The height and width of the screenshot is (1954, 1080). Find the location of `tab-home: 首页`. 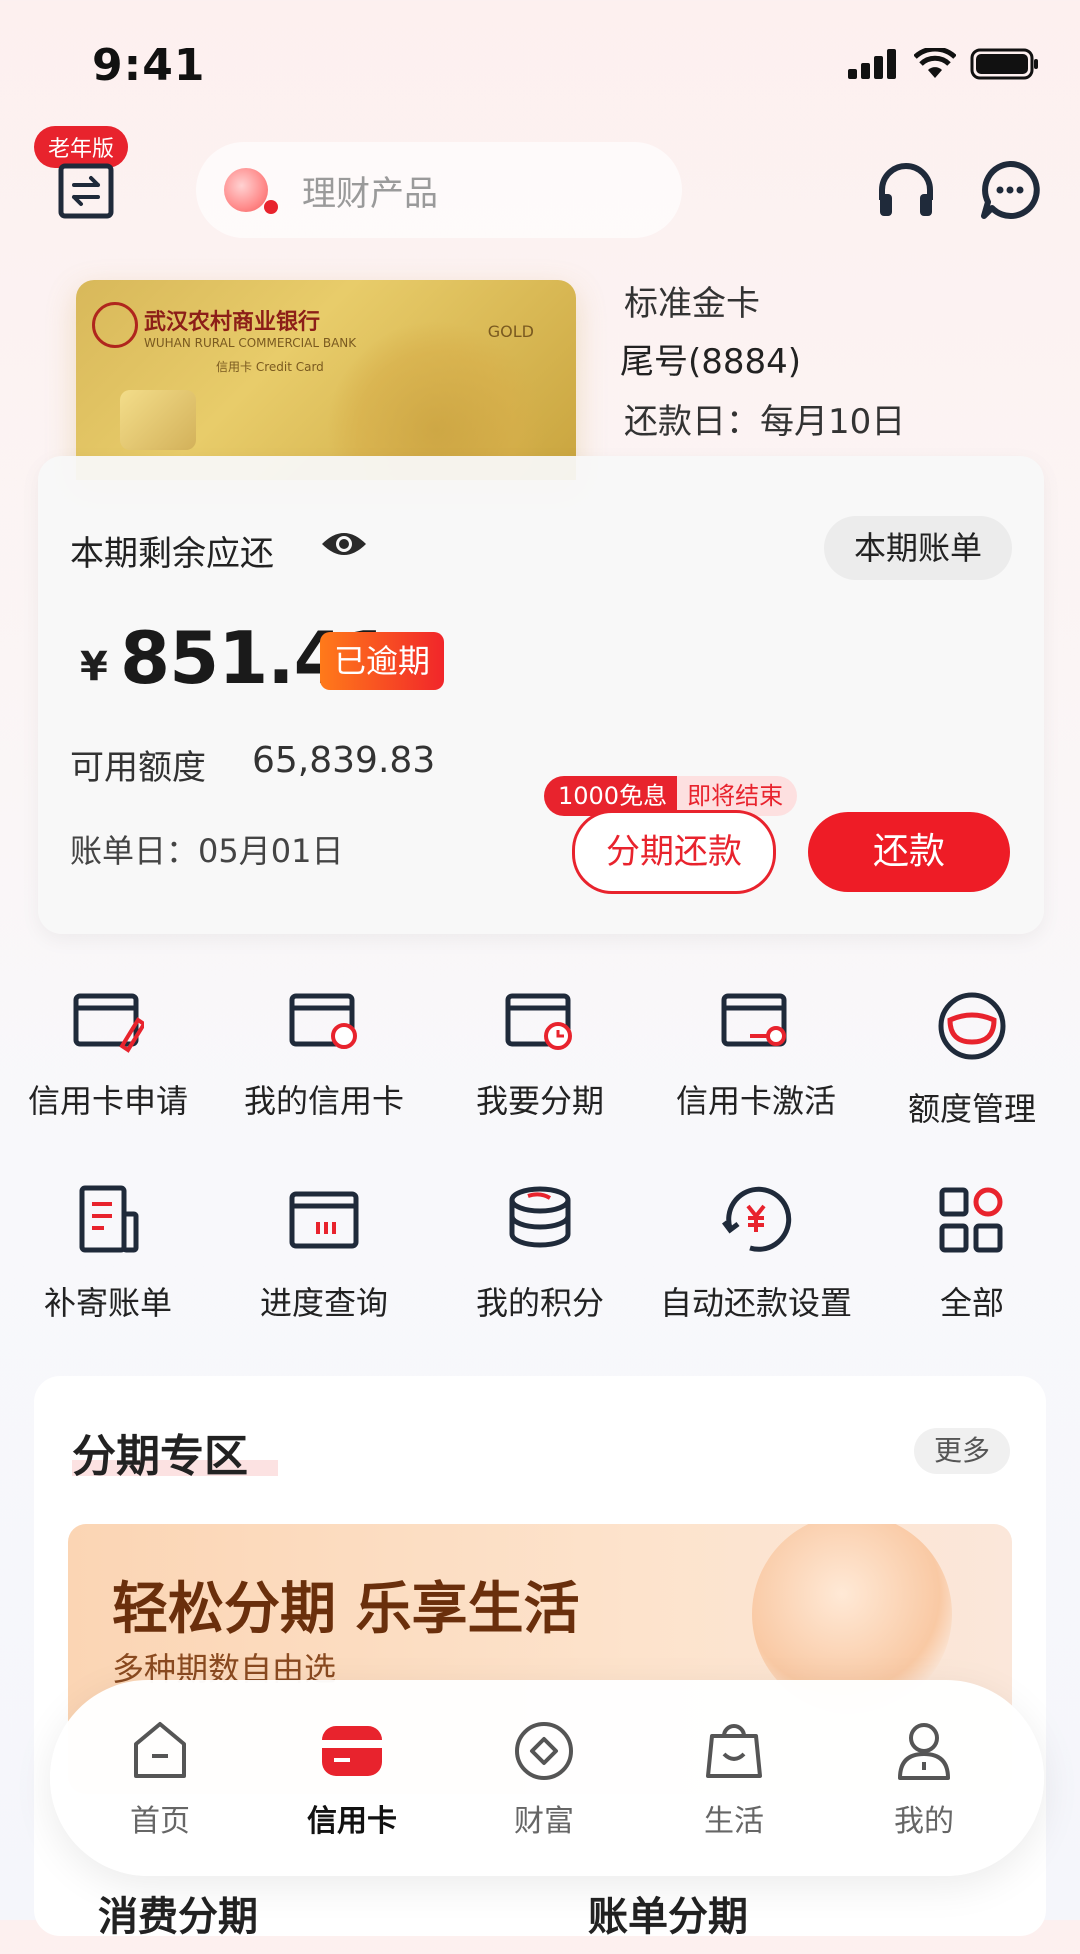

tab-home: 首页 is located at coordinates (160, 1780).